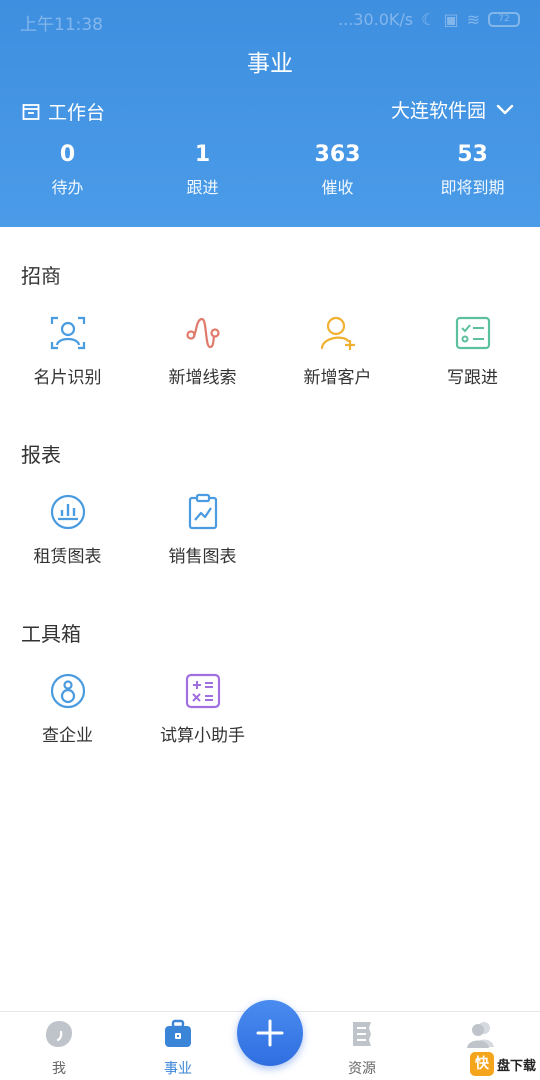 This screenshot has height=1080, width=540. I want to click on lease-chart-icon, so click(67, 512).